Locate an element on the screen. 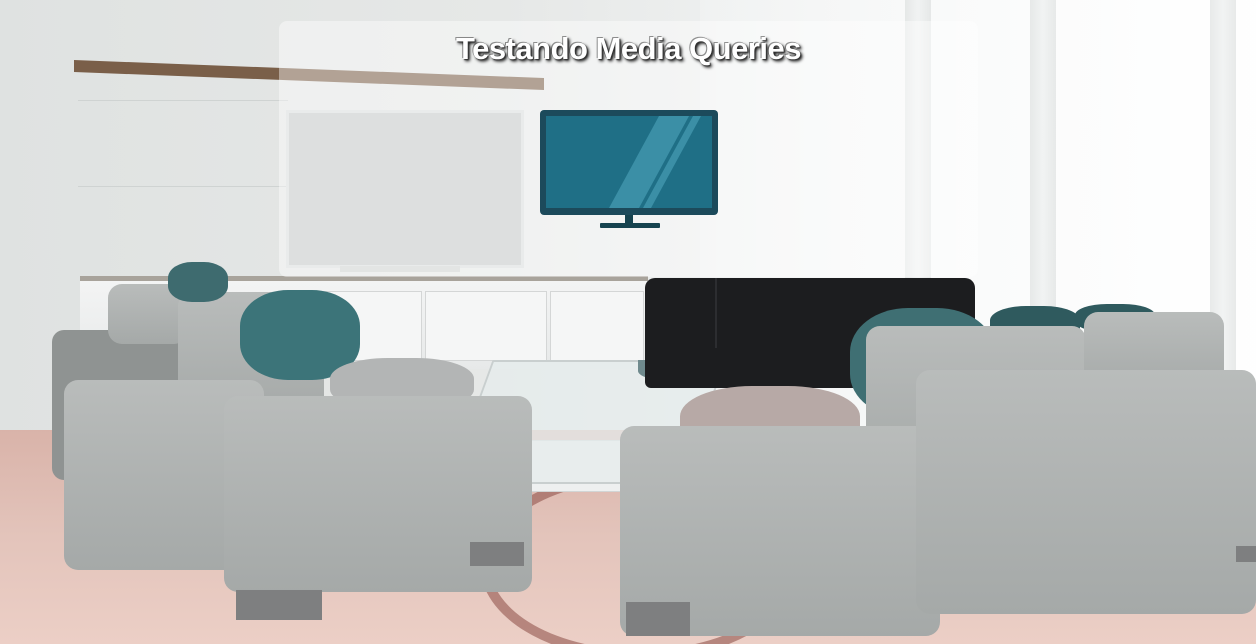  page-title: Testando Media Queries is located at coordinates (628, 48).